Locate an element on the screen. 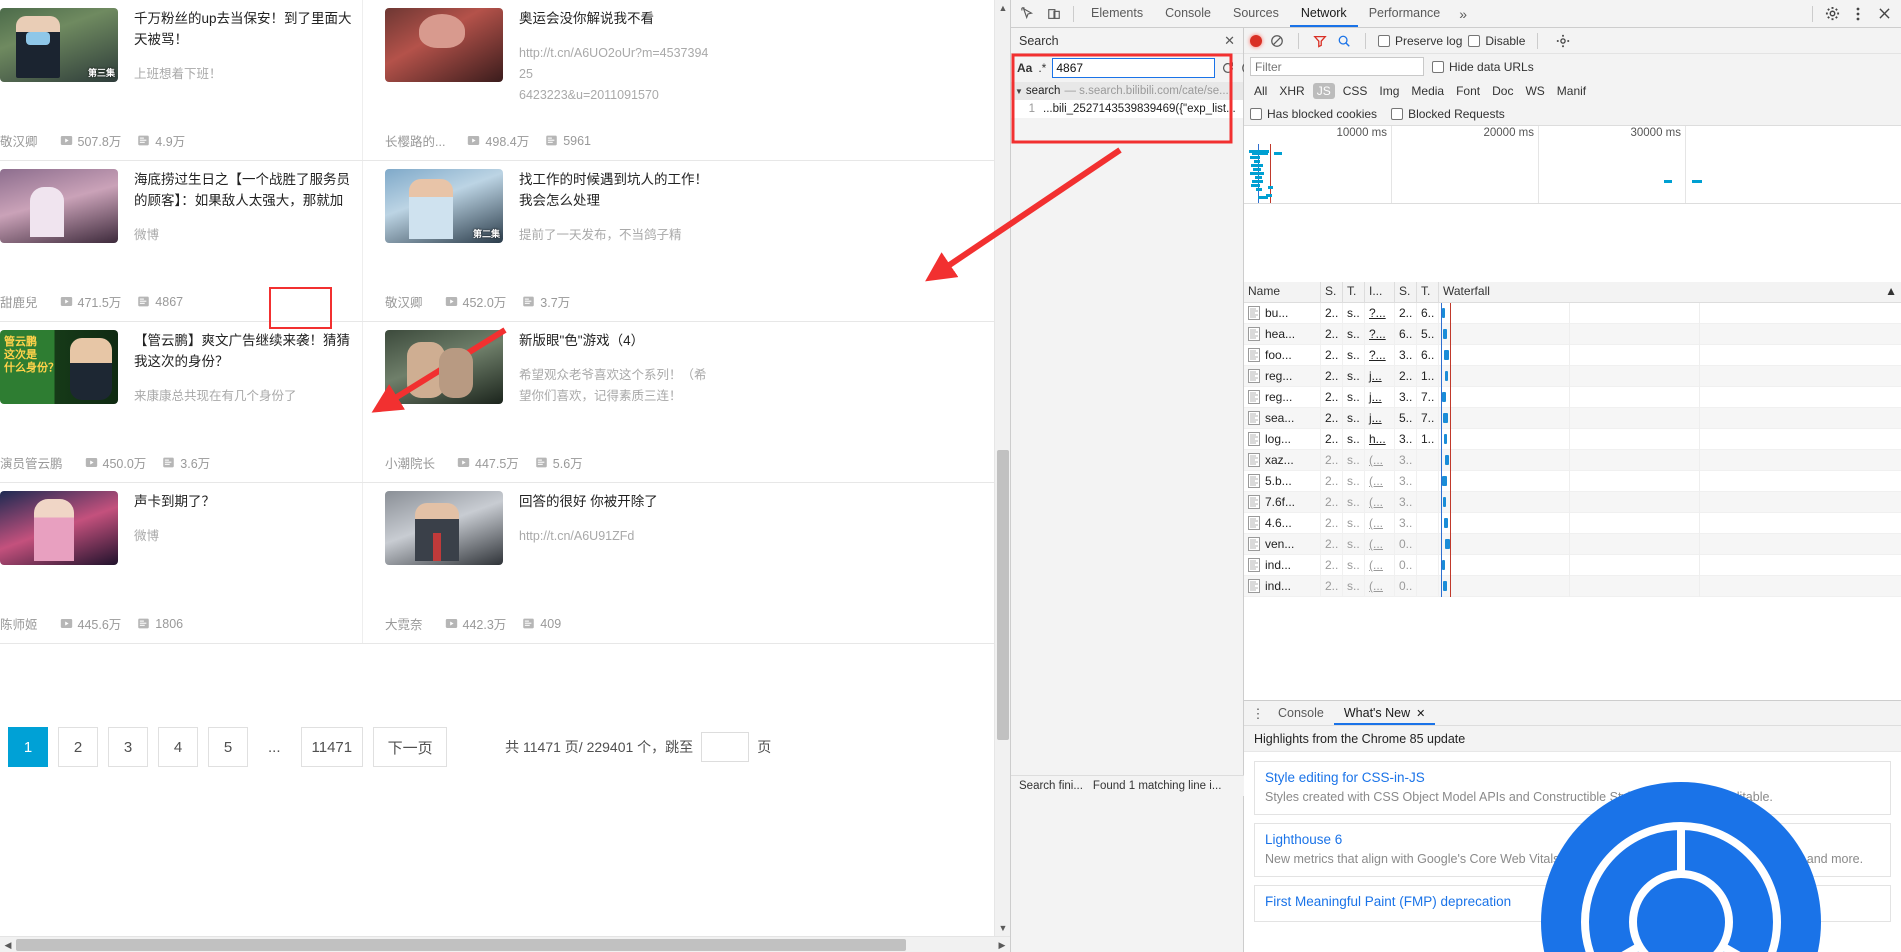 The width and height of the screenshot is (1901, 952). network-overview-timeline: 10000 ms 20000 ms 30000 ms is located at coordinates (1572, 165).